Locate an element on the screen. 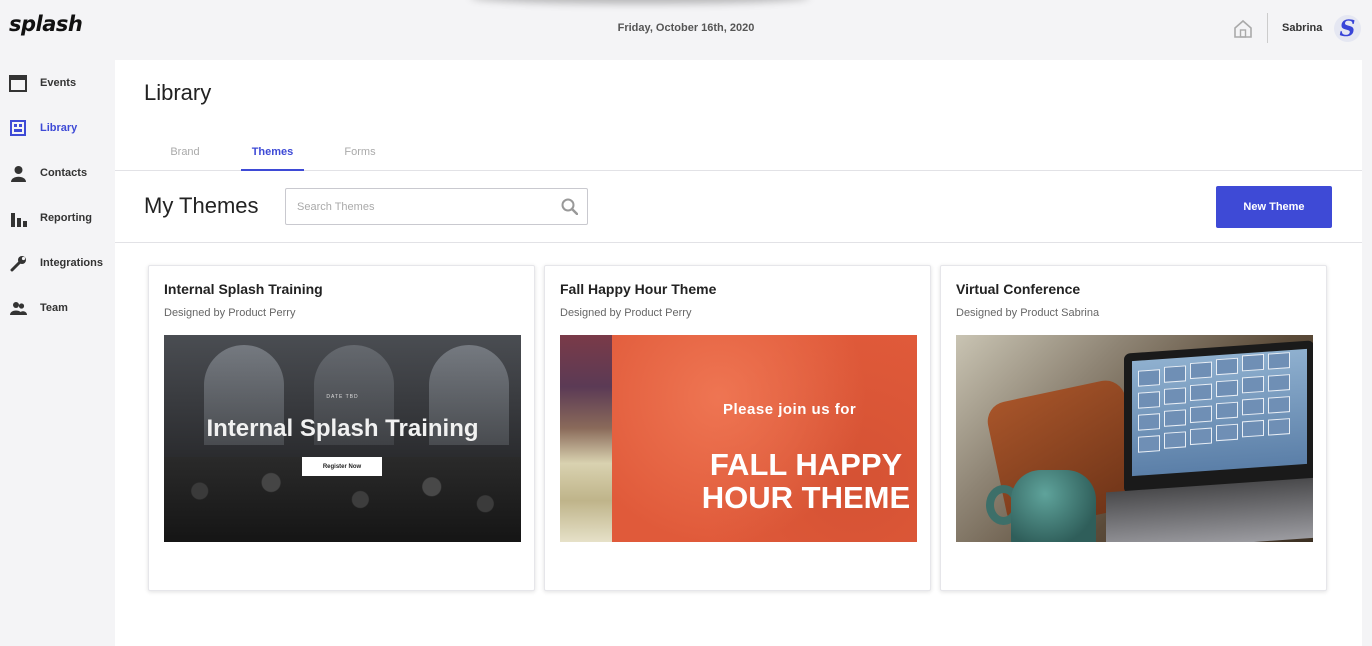 The width and height of the screenshot is (1372, 646). bar-chart-icon is located at coordinates (18, 218).